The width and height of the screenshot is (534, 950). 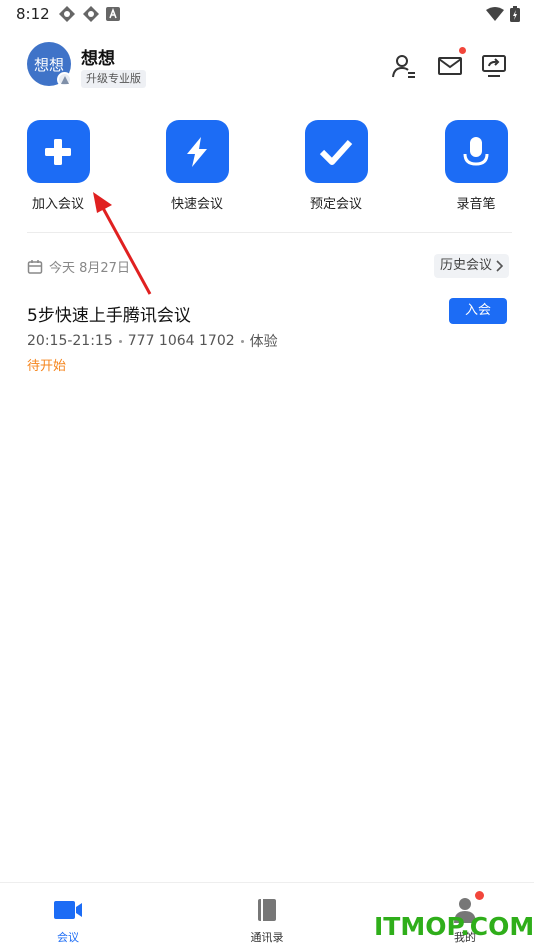 What do you see at coordinates (267, 910) in the screenshot?
I see `contacts-book-icon` at bounding box center [267, 910].